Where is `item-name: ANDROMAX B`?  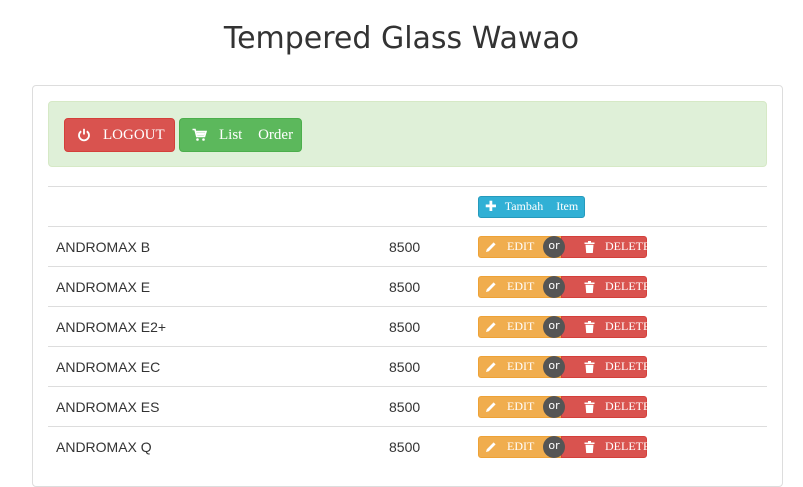 item-name: ANDROMAX B is located at coordinates (103, 246).